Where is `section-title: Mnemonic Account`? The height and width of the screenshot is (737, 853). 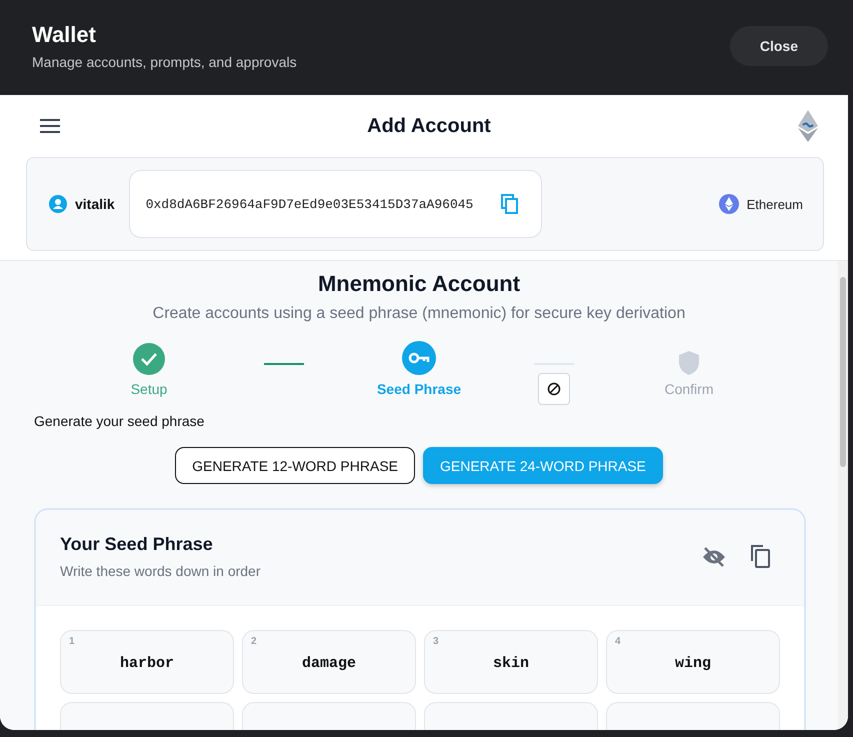
section-title: Mnemonic Account is located at coordinates (419, 284).